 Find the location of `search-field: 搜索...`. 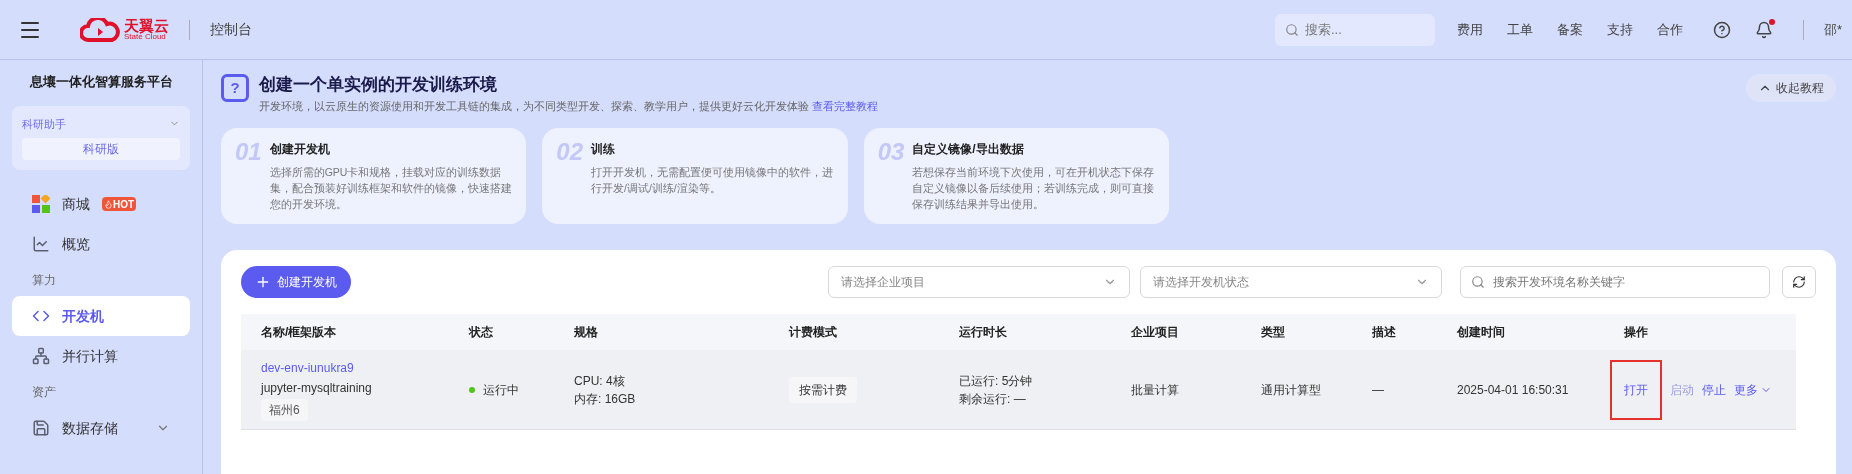

search-field: 搜索... is located at coordinates (1354, 29).